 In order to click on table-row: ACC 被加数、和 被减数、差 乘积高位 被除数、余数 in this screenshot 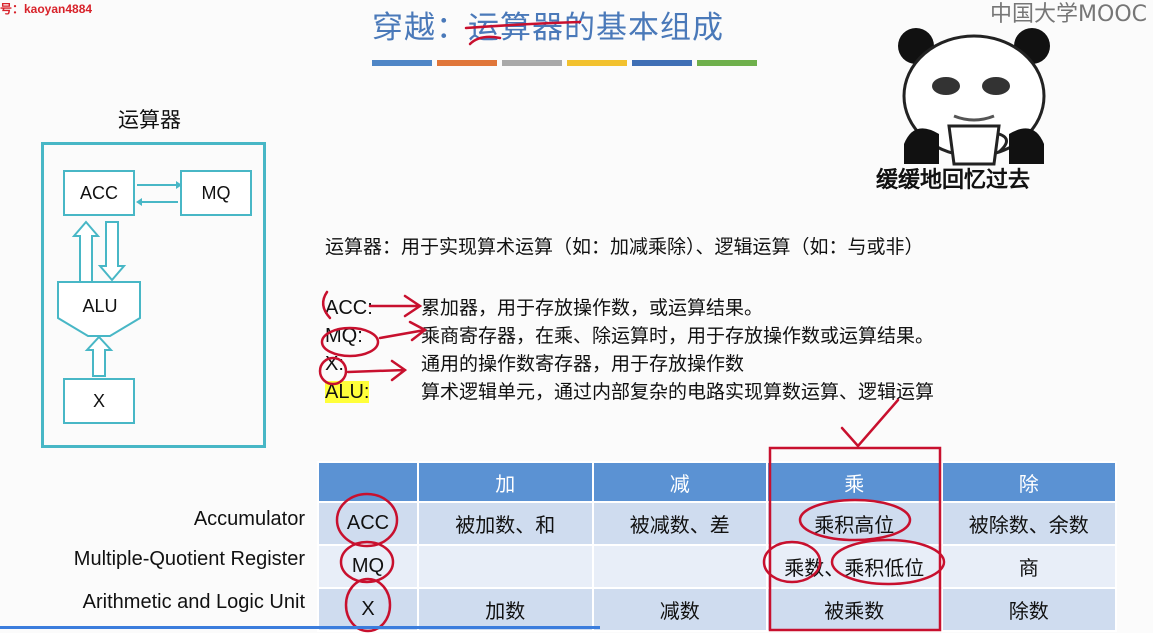, I will do `click(717, 523)`.